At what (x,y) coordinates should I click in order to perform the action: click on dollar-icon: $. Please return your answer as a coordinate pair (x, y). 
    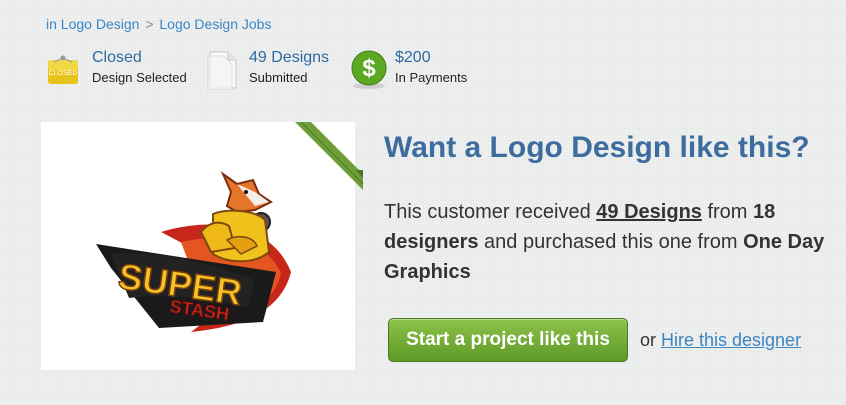
    Looking at the image, I should click on (369, 69).